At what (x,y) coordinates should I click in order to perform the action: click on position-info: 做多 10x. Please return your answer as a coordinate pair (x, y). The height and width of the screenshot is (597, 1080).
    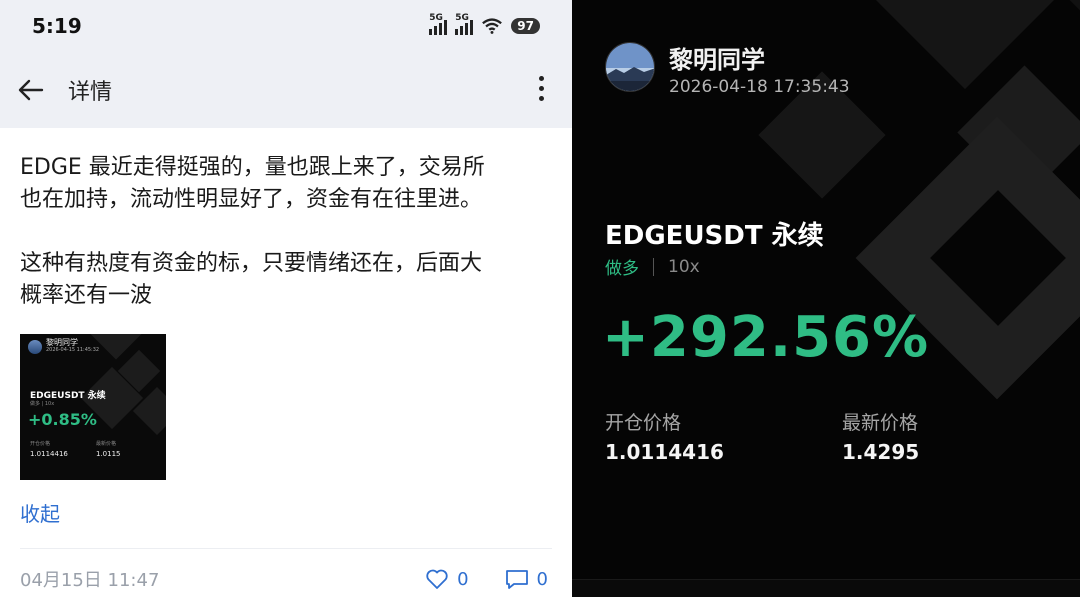
    Looking at the image, I should click on (652, 267).